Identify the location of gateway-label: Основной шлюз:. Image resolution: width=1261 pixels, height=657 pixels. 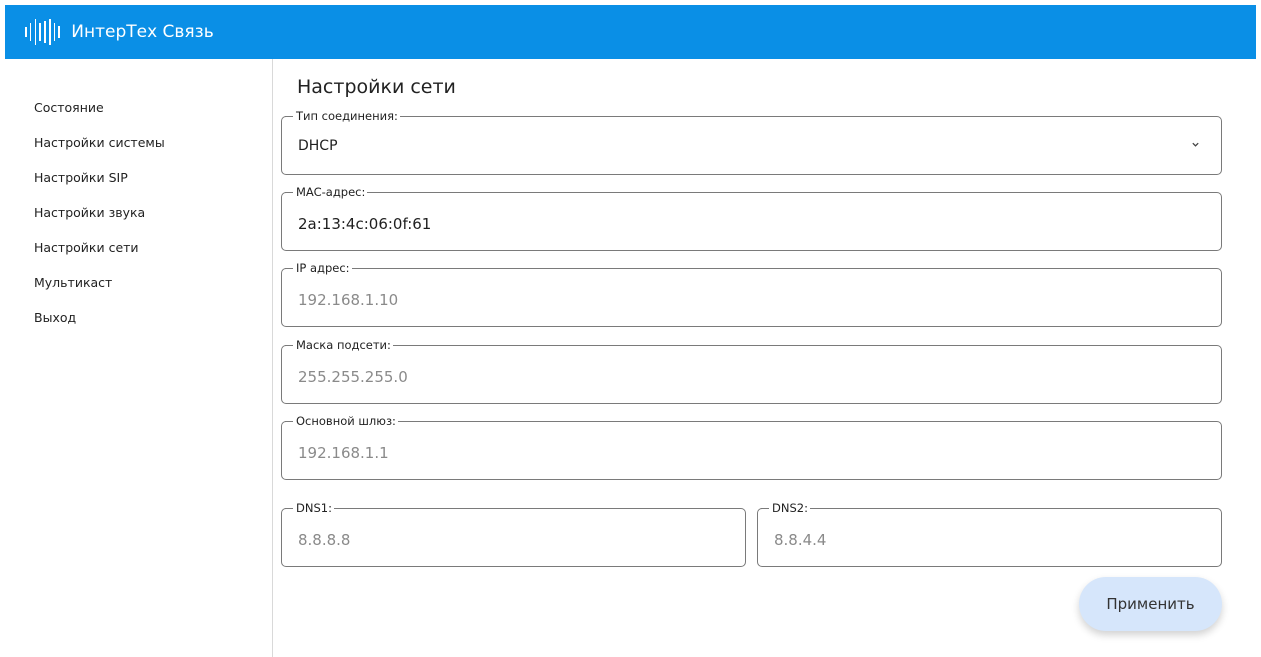
(341, 421).